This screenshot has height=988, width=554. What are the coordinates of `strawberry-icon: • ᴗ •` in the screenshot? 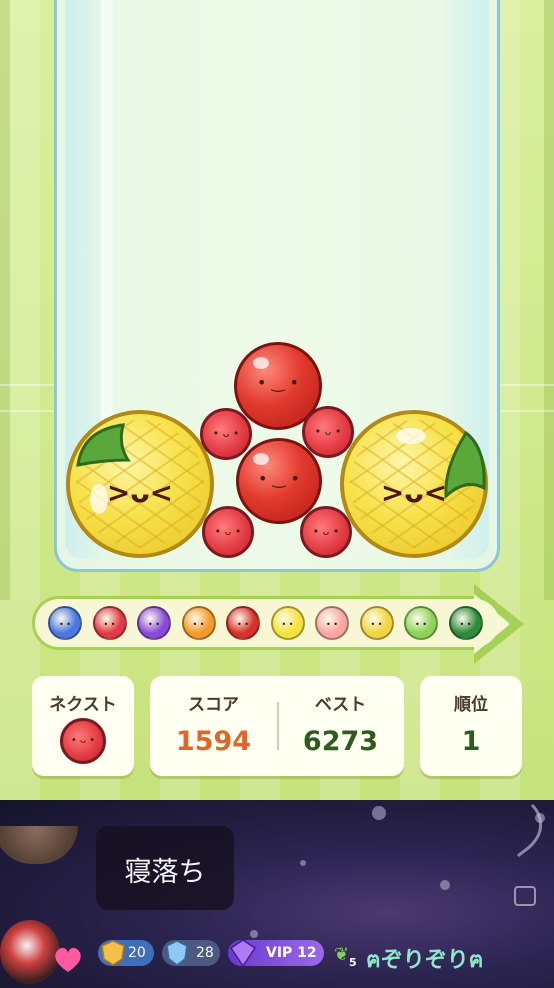 It's located at (83, 741).